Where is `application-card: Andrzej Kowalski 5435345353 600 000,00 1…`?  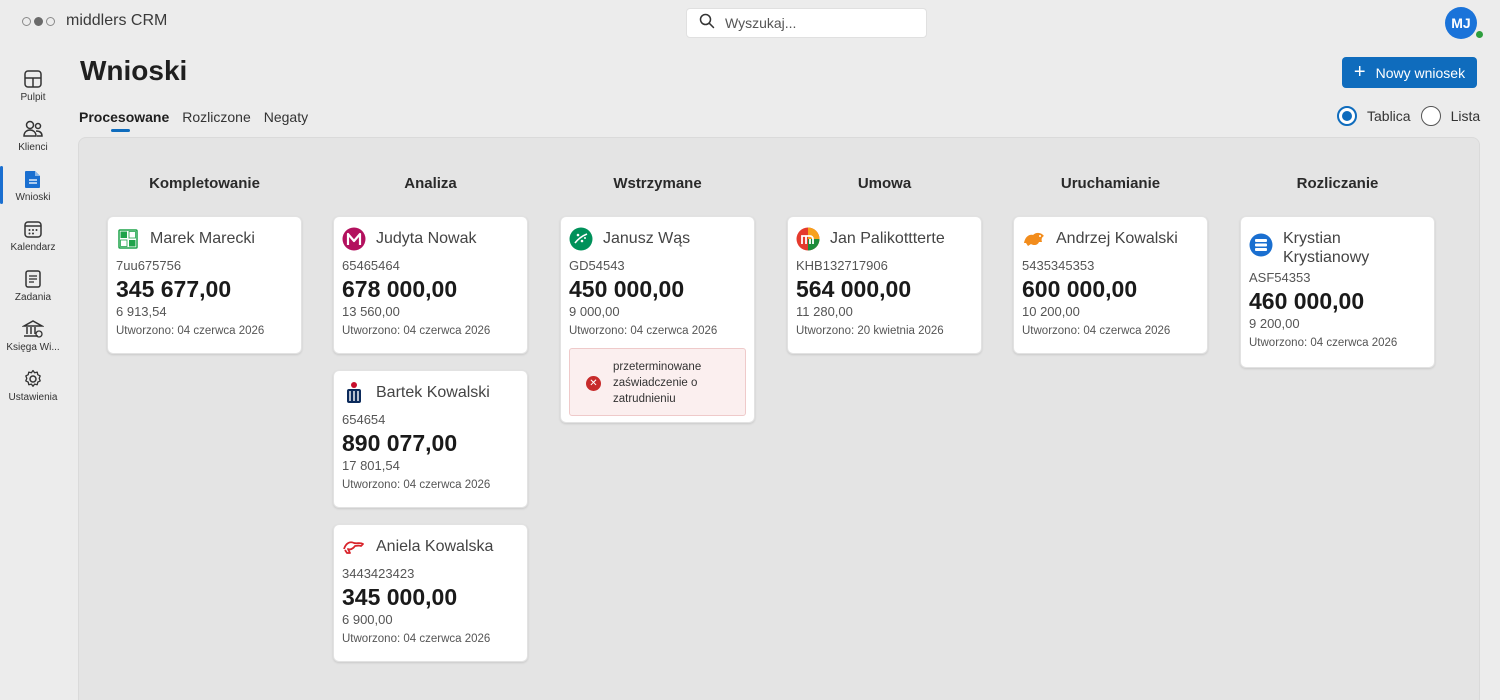 application-card: Andrzej Kowalski 5435345353 600 000,00 1… is located at coordinates (1110, 285).